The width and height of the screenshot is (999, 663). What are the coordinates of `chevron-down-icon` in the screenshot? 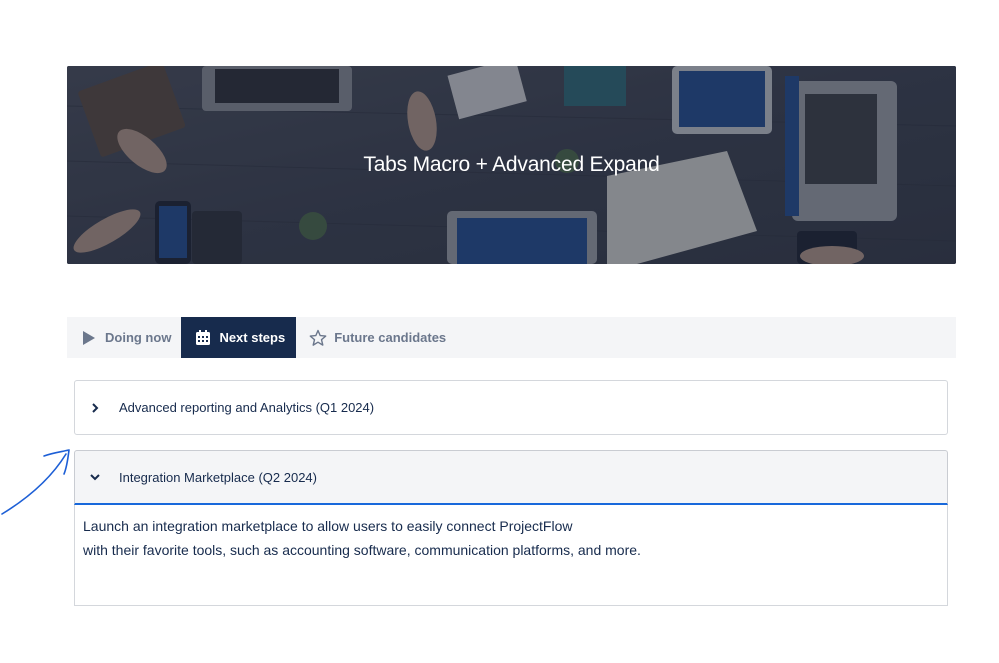 It's located at (95, 477).